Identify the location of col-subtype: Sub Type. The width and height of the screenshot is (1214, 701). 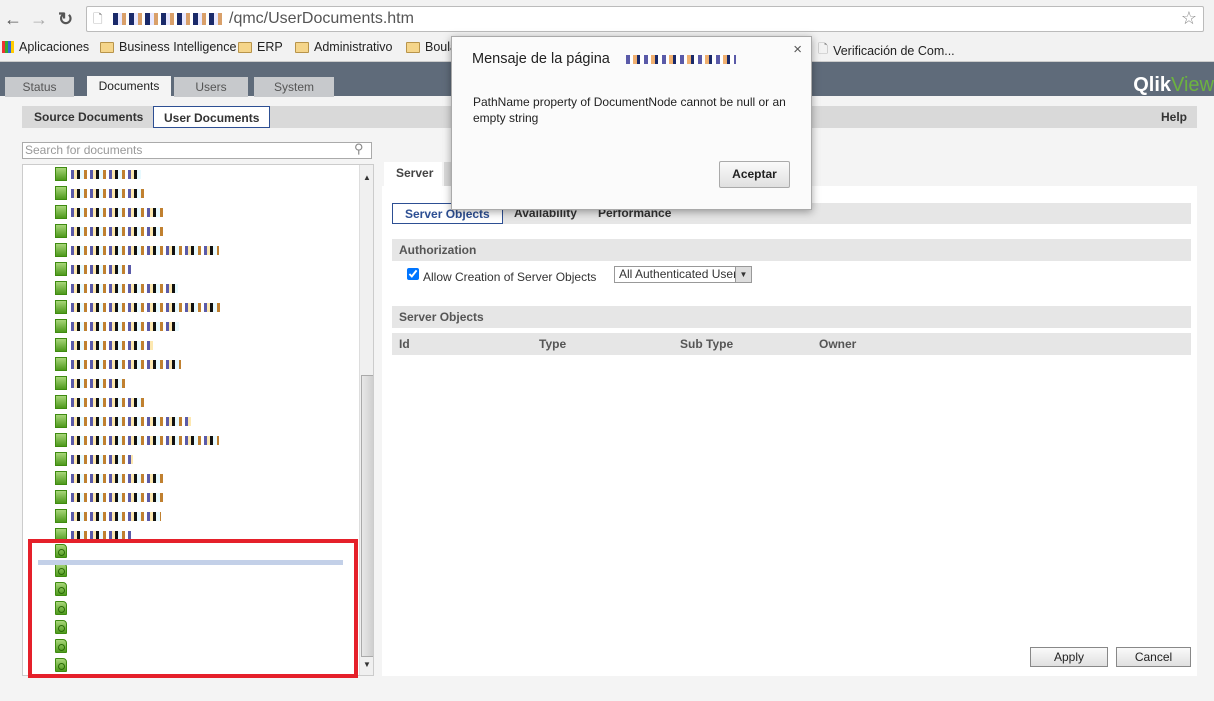
(706, 344).